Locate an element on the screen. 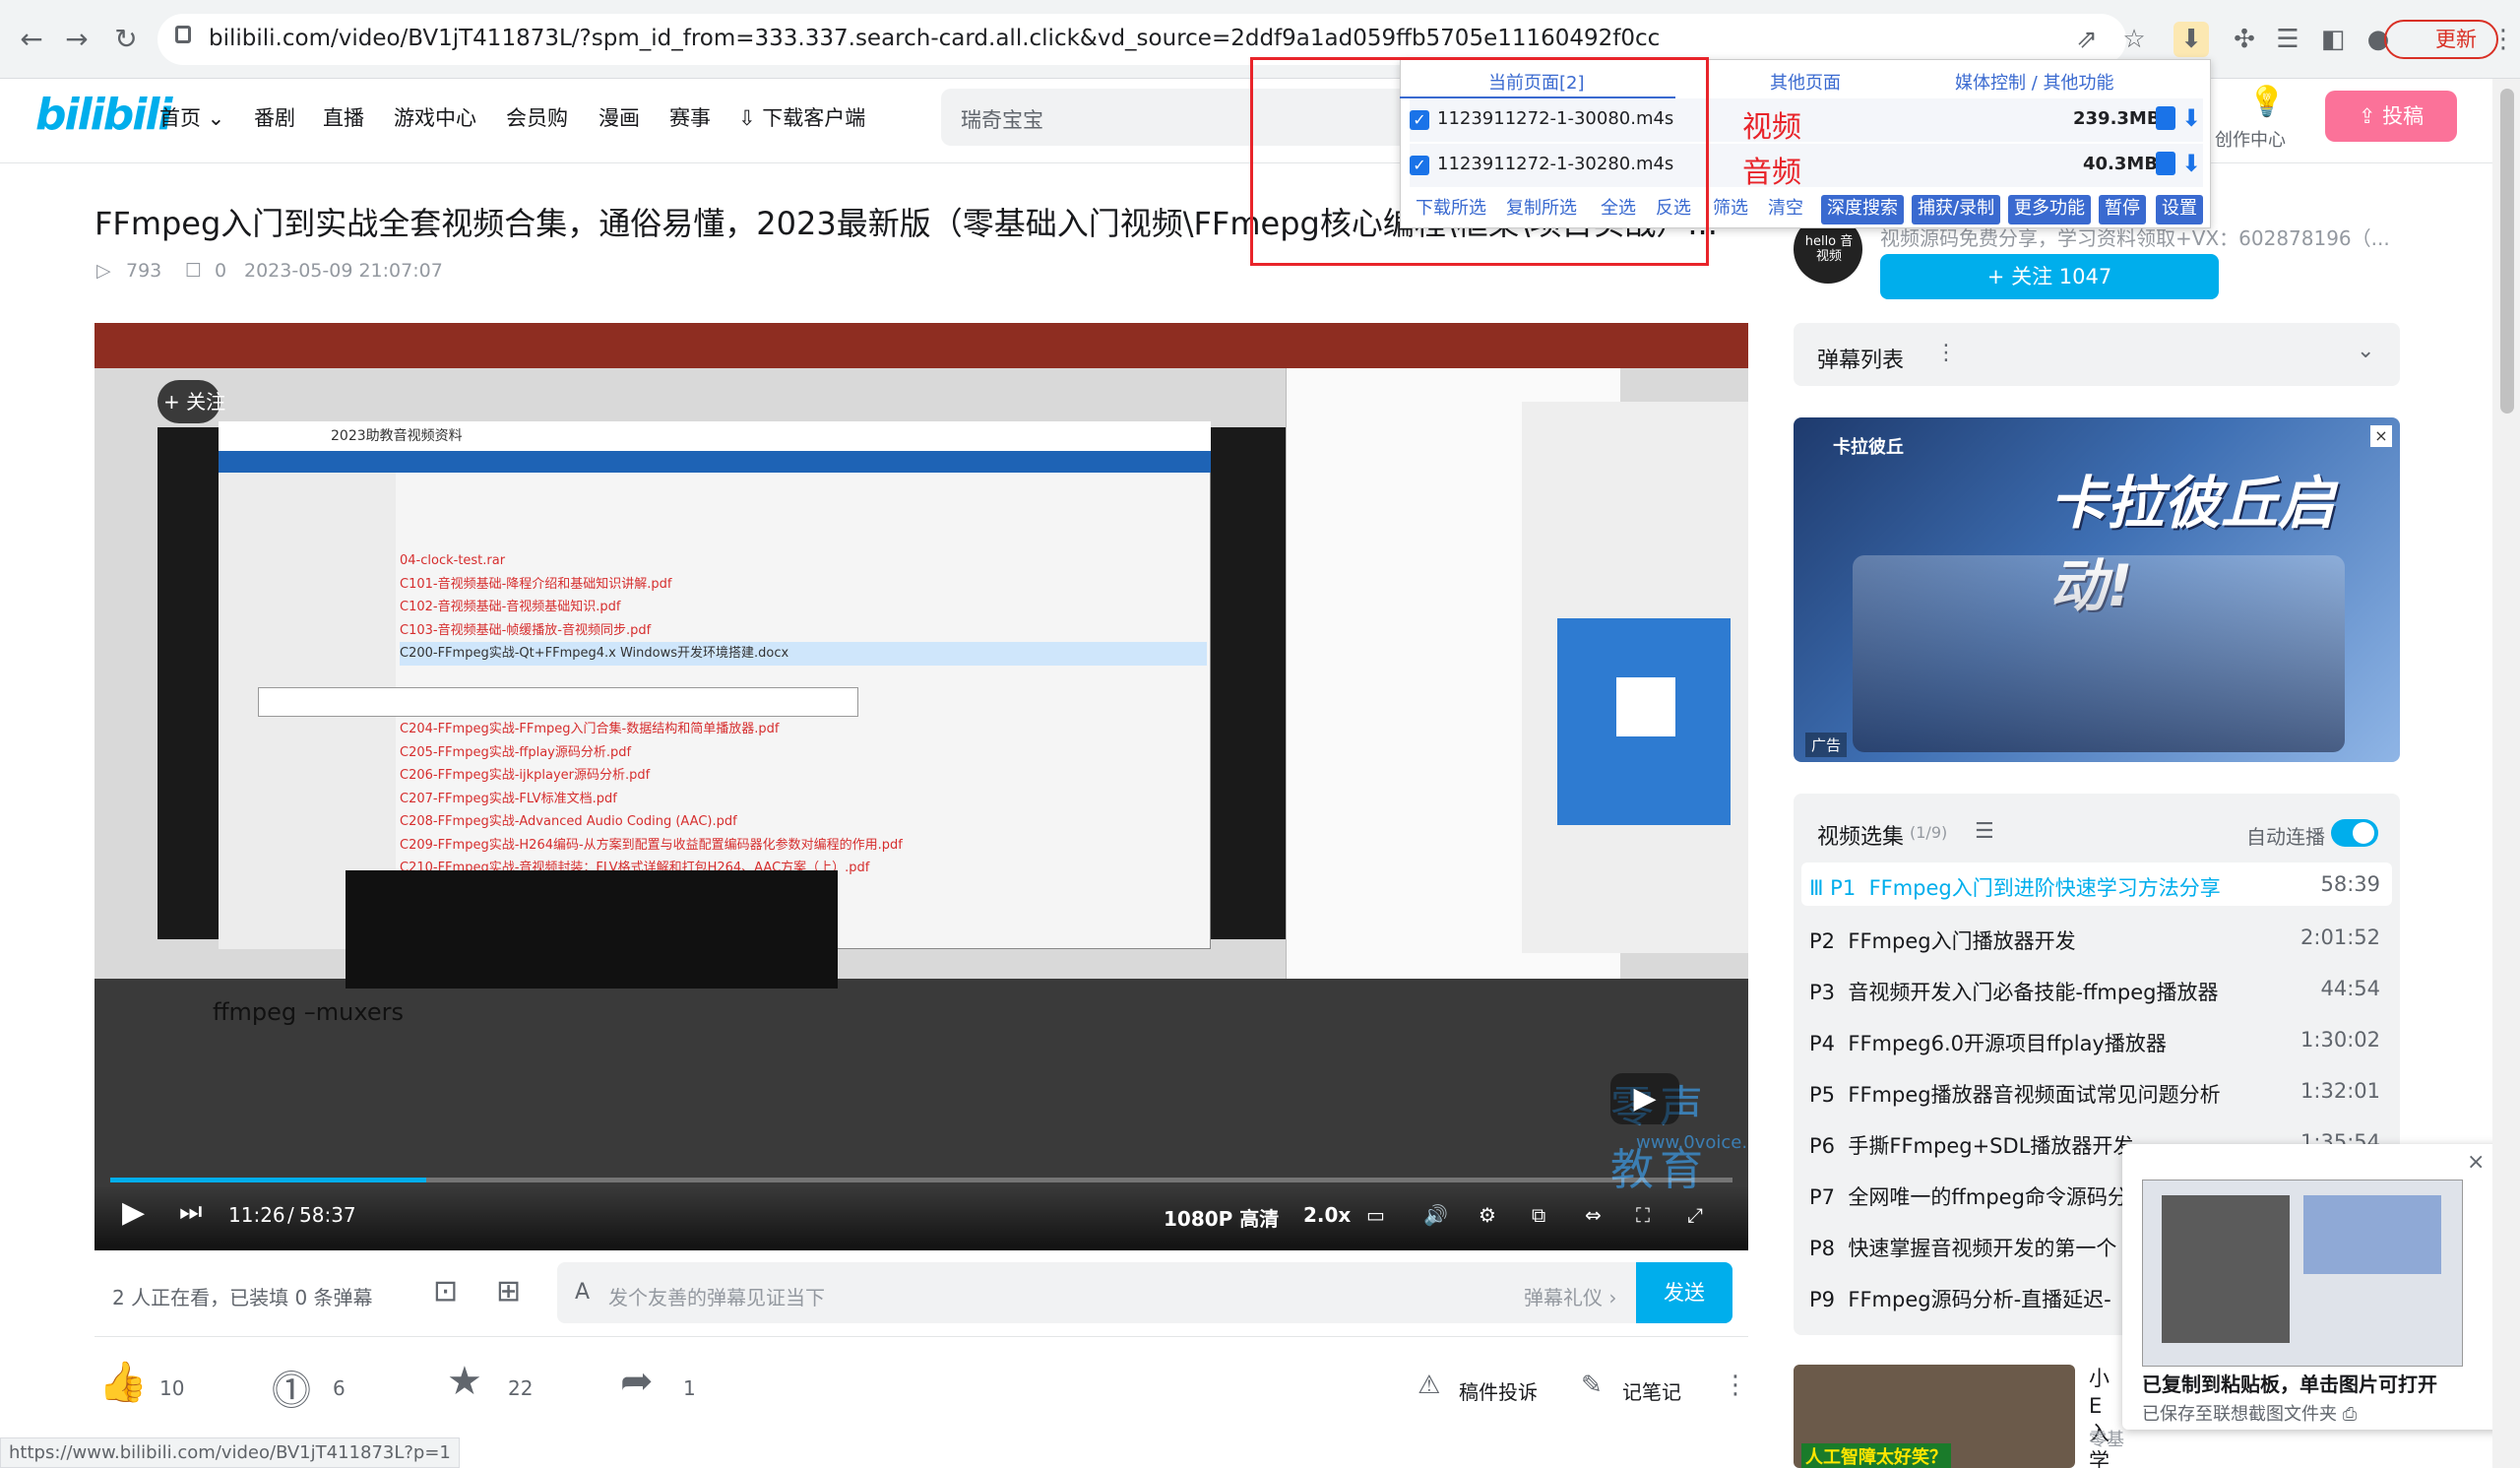 The image size is (2520, 1468). pip-icon: ⧉ is located at coordinates (1538, 1215).